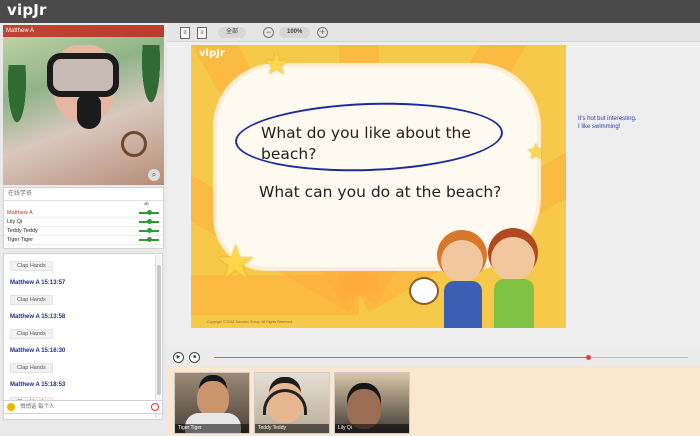  I want to click on top-bar: vipJr, so click(350, 11).